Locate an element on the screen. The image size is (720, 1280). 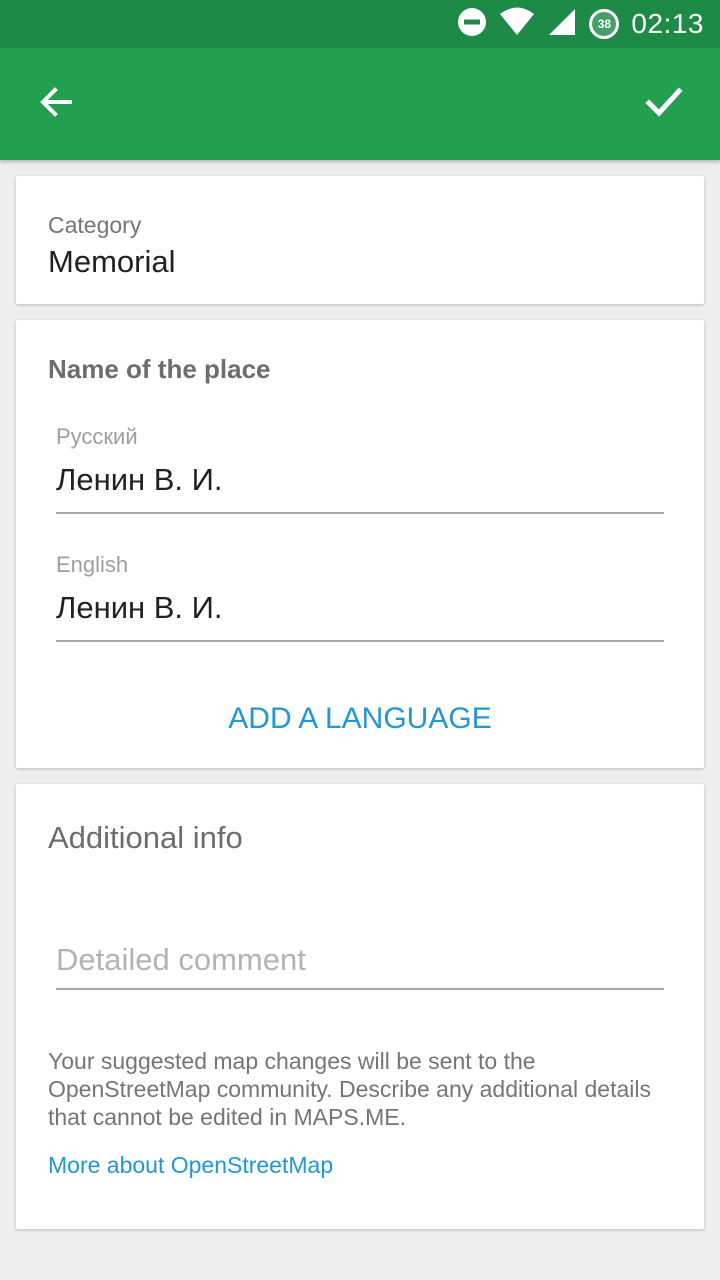
name-field-russian: Русский Ленин В. И. is located at coordinates (360, 469).